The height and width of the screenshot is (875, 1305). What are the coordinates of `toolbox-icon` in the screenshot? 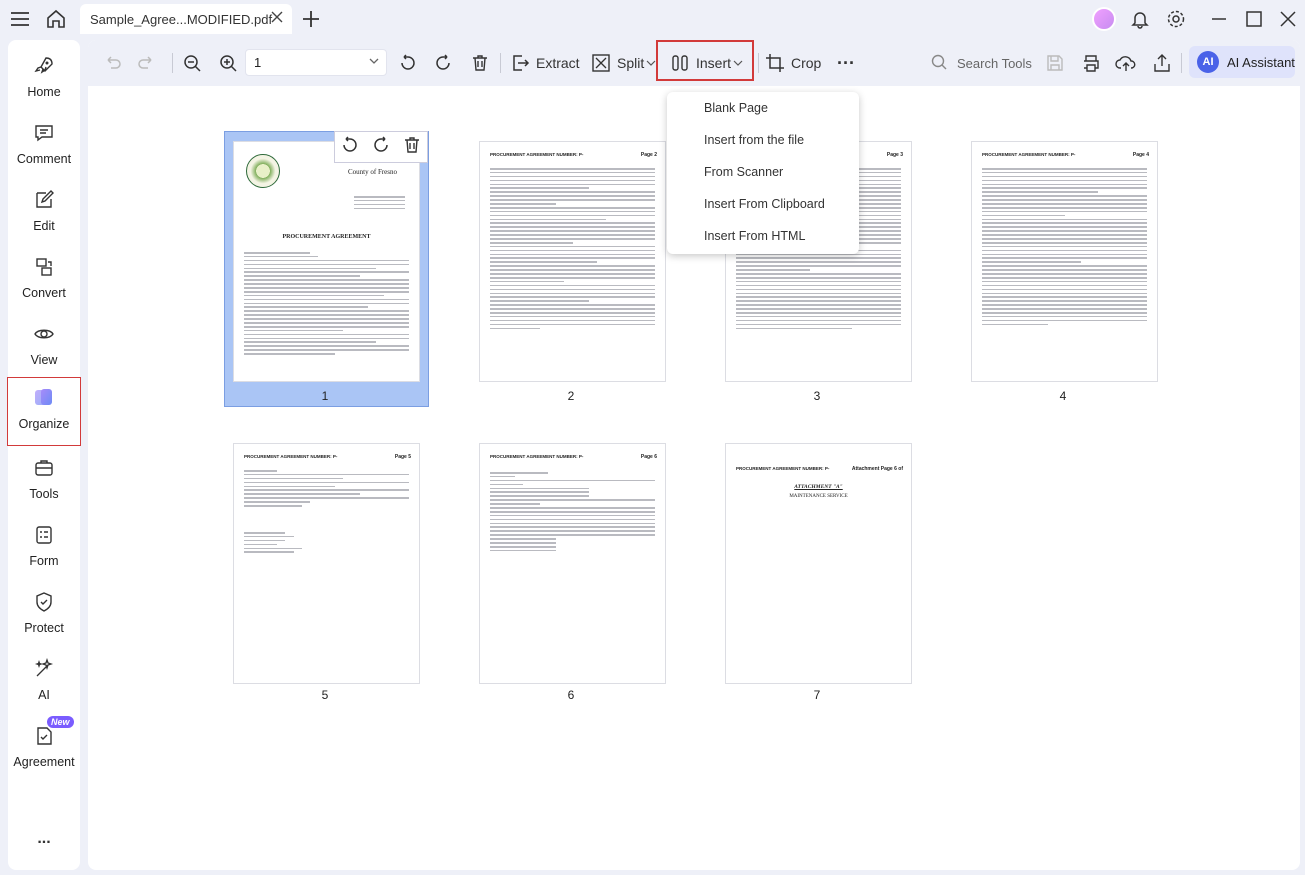 It's located at (44, 468).